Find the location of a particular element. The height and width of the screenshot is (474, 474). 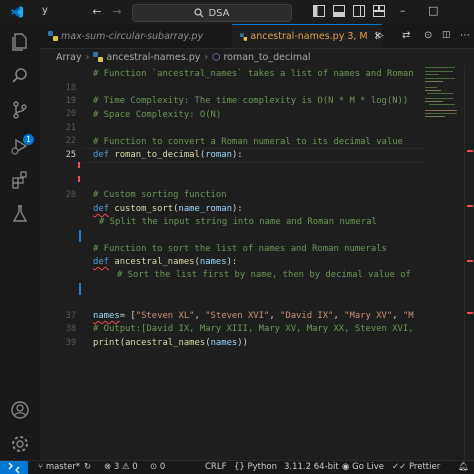

function-name: roman_to_decimal is located at coordinates (157, 155).